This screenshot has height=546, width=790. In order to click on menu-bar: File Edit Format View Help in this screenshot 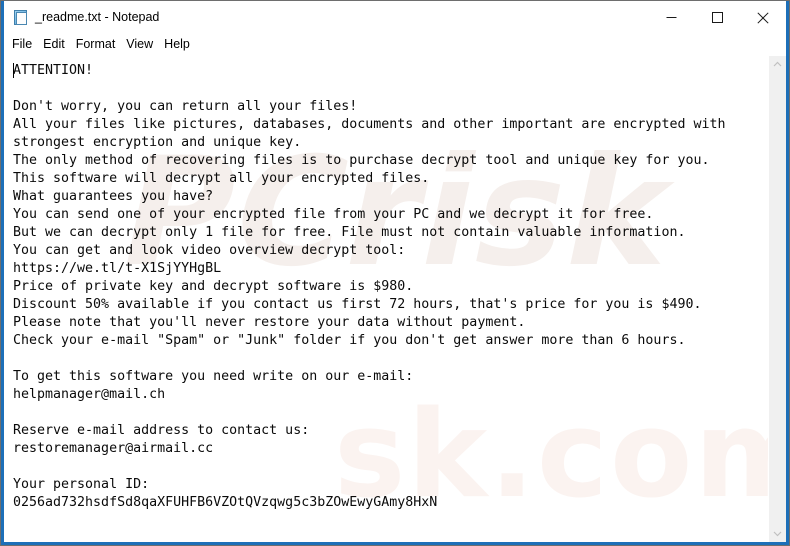, I will do `click(395, 44)`.